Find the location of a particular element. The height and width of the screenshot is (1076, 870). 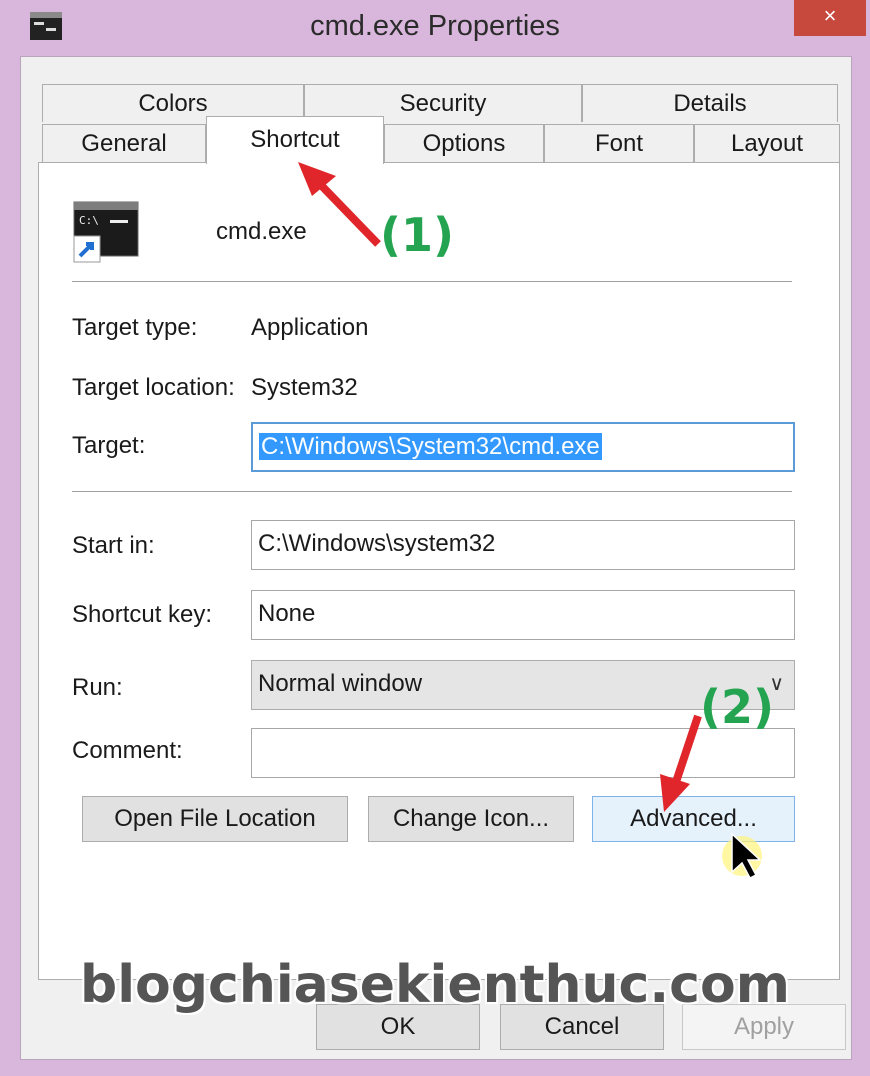

watermark: blogchiasekienthuc.com is located at coordinates (435, 985).